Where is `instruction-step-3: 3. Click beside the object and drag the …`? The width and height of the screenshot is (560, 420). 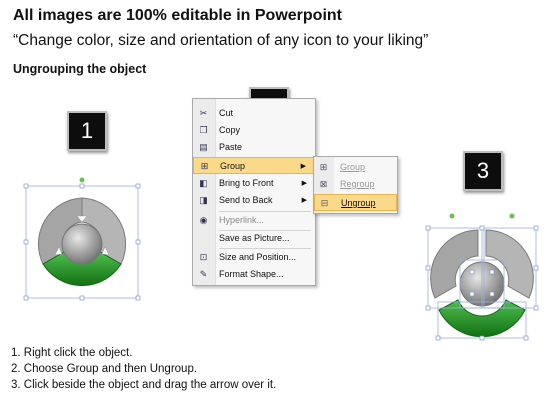
instruction-step-3: 3. Click beside the object and drag the … is located at coordinates (144, 385).